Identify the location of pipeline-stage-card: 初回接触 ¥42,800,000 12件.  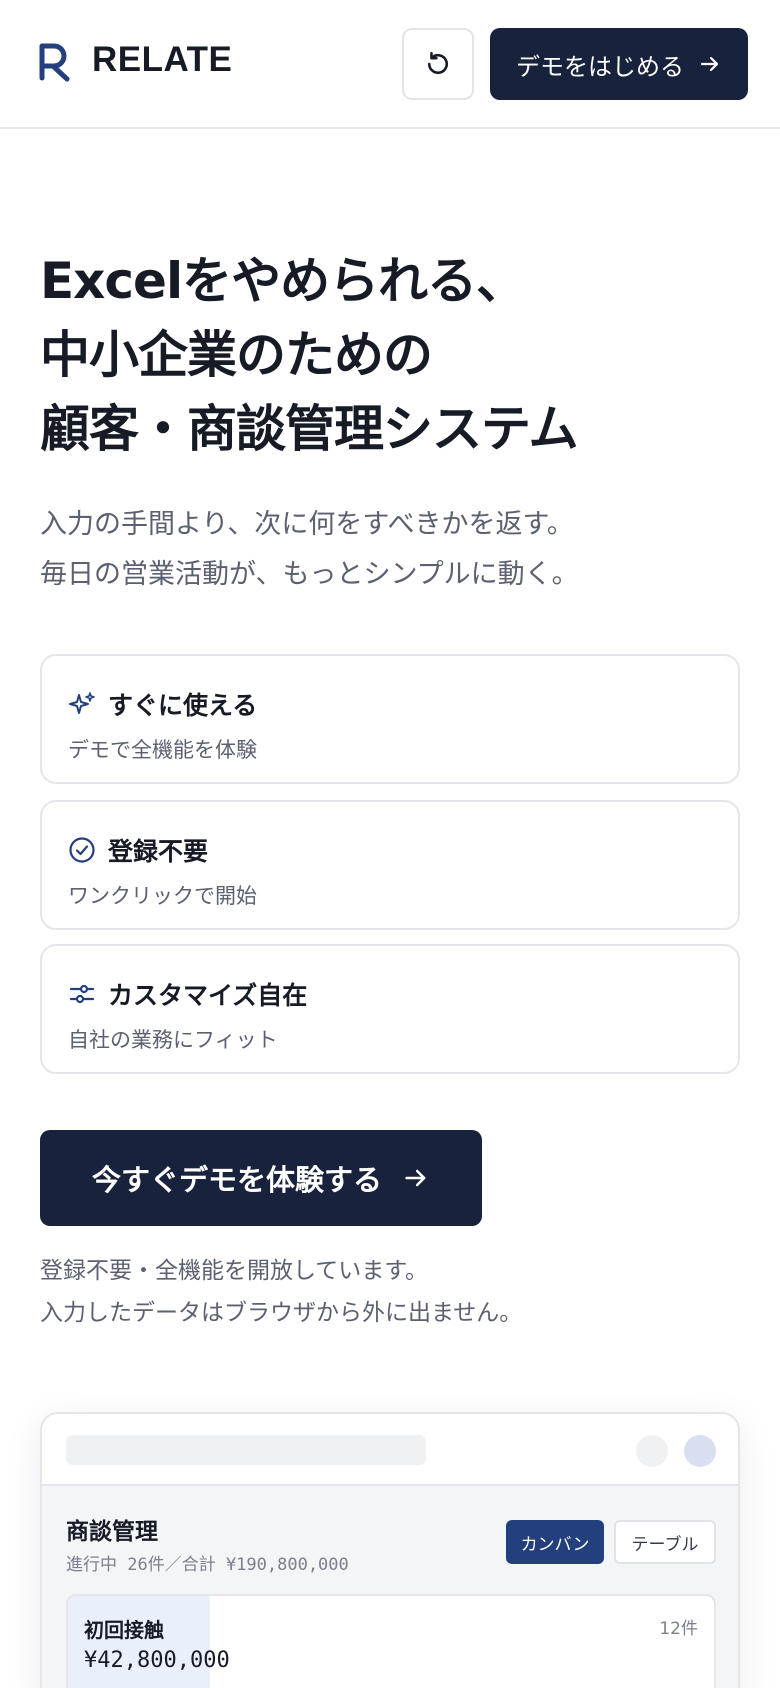
(391, 1641).